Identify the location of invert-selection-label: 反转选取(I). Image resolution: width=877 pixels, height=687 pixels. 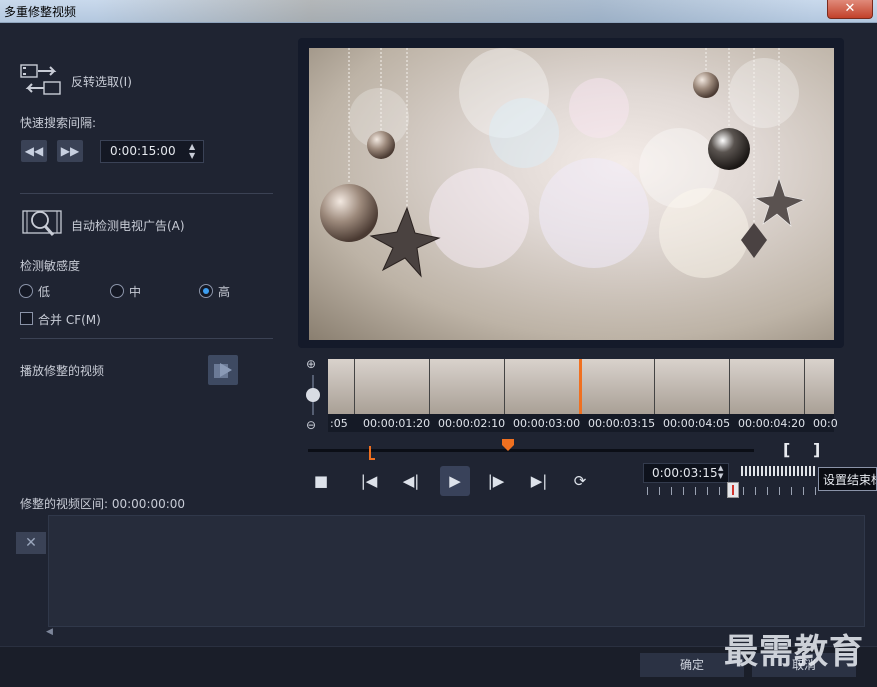
(101, 81).